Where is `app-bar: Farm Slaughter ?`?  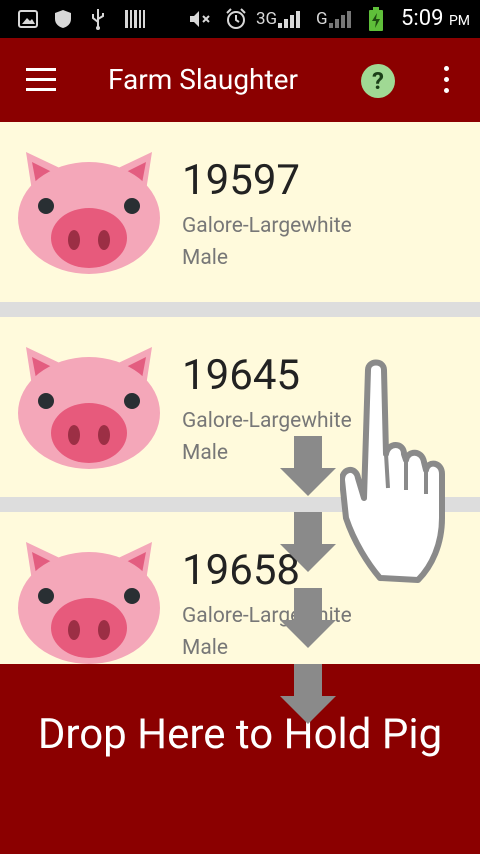 app-bar: Farm Slaughter ? is located at coordinates (240, 80).